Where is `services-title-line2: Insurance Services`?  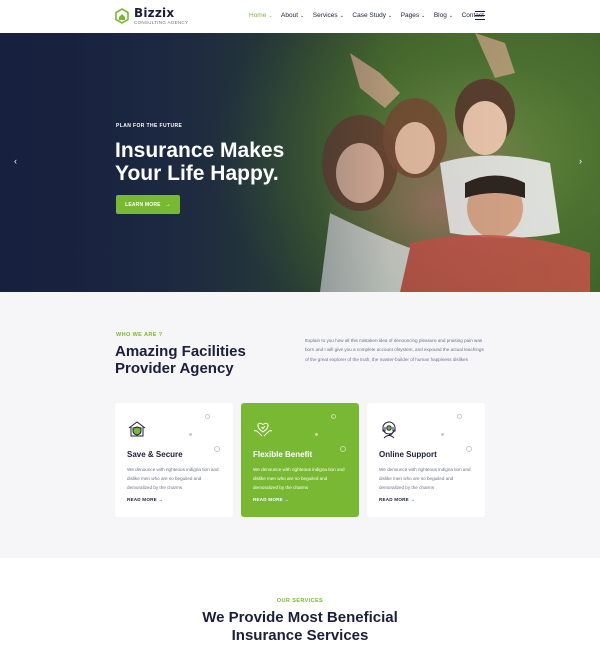 services-title-line2: Insurance Services is located at coordinates (300, 635).